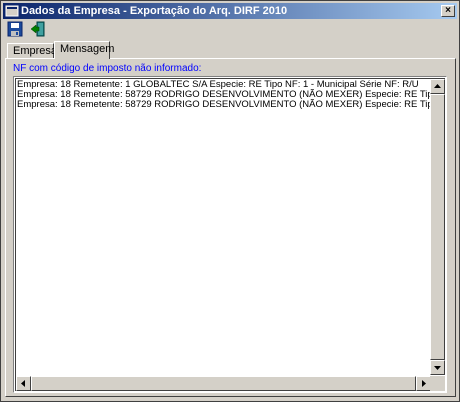  I want to click on app-window-icon, so click(12, 11).